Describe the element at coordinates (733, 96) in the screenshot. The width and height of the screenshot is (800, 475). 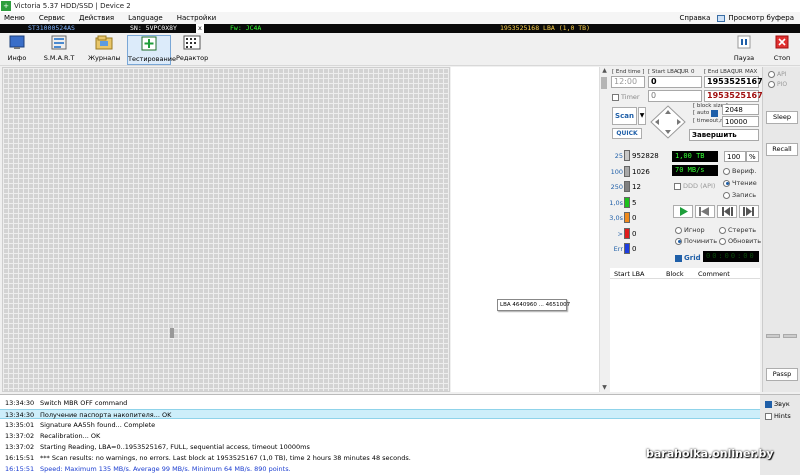
I see `current-lba-value: 1953525167` at that location.